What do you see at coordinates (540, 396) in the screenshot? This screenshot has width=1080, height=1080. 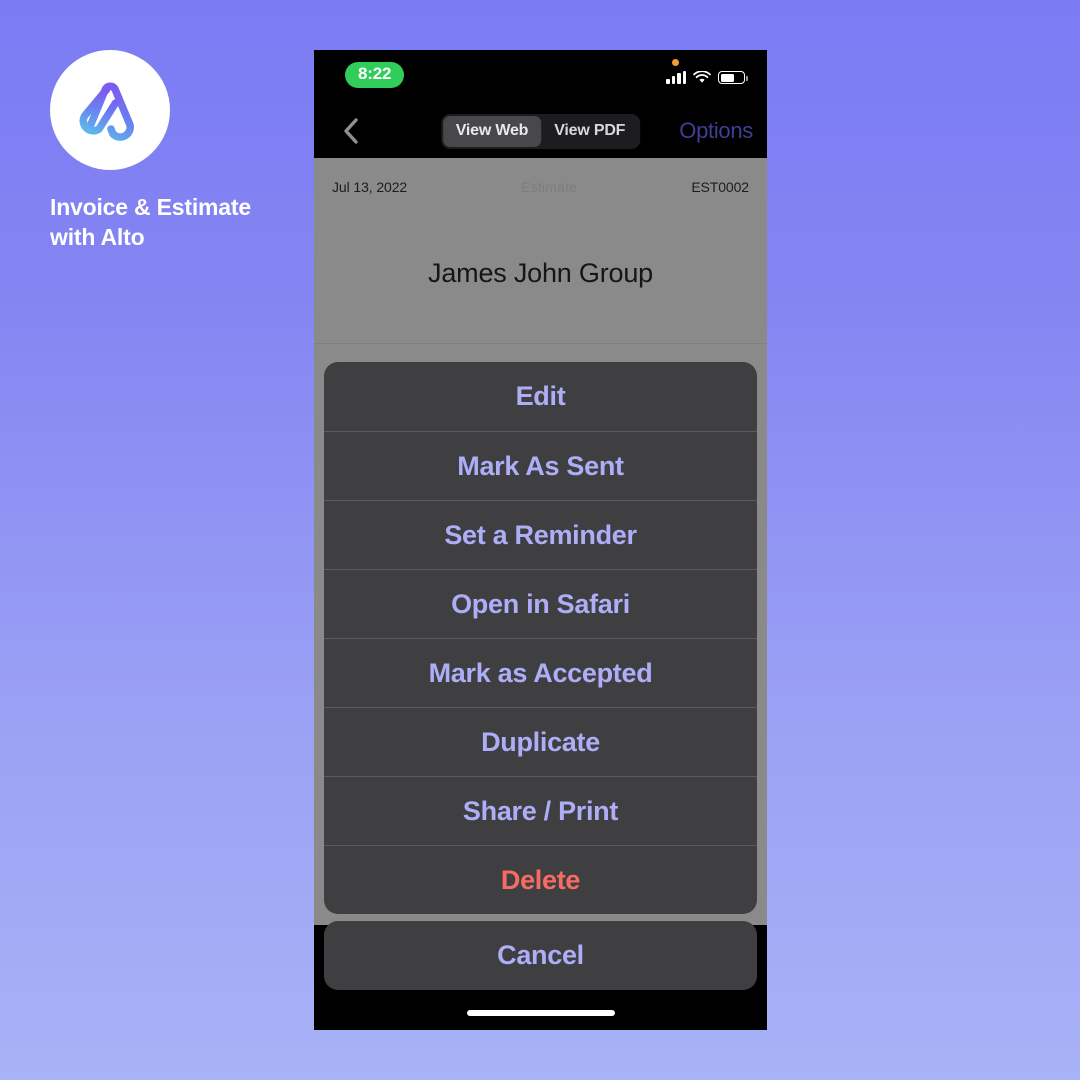 I see `action-sheet-item-edit: Edit` at bounding box center [540, 396].